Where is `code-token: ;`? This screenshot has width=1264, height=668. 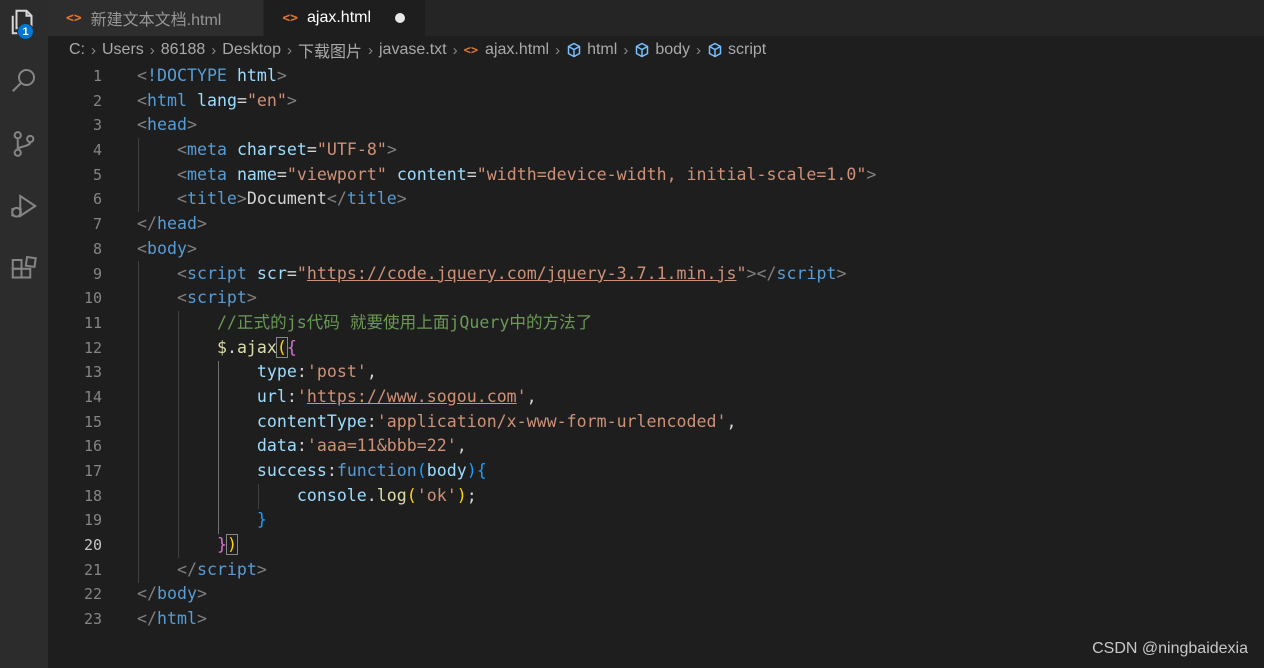
code-token: ; is located at coordinates (471, 495).